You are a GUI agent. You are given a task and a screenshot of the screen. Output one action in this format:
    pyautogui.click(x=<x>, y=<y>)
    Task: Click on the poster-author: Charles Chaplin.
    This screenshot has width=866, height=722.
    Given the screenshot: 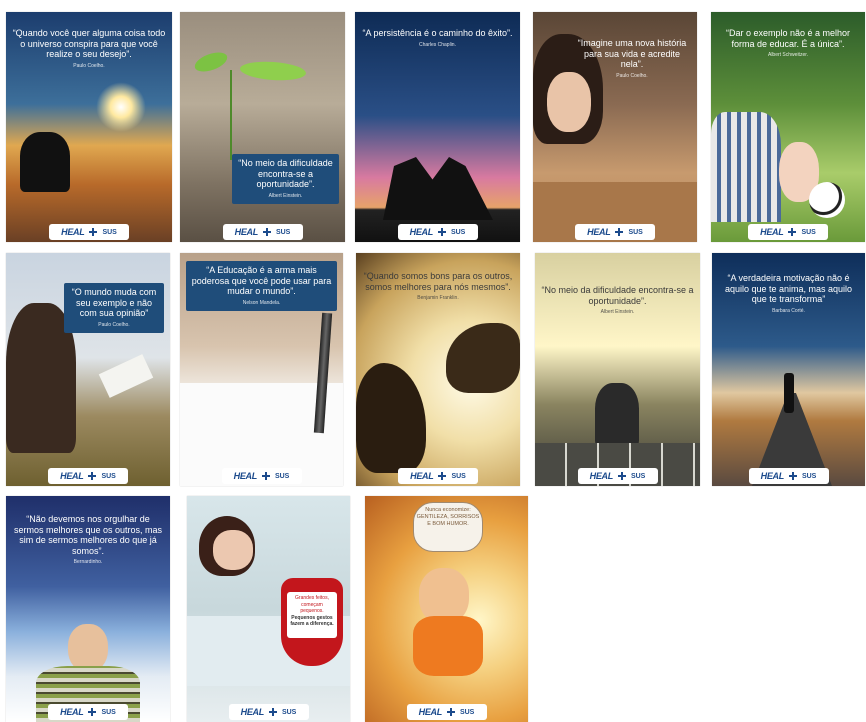 What is the action you would take?
    pyautogui.click(x=437, y=44)
    